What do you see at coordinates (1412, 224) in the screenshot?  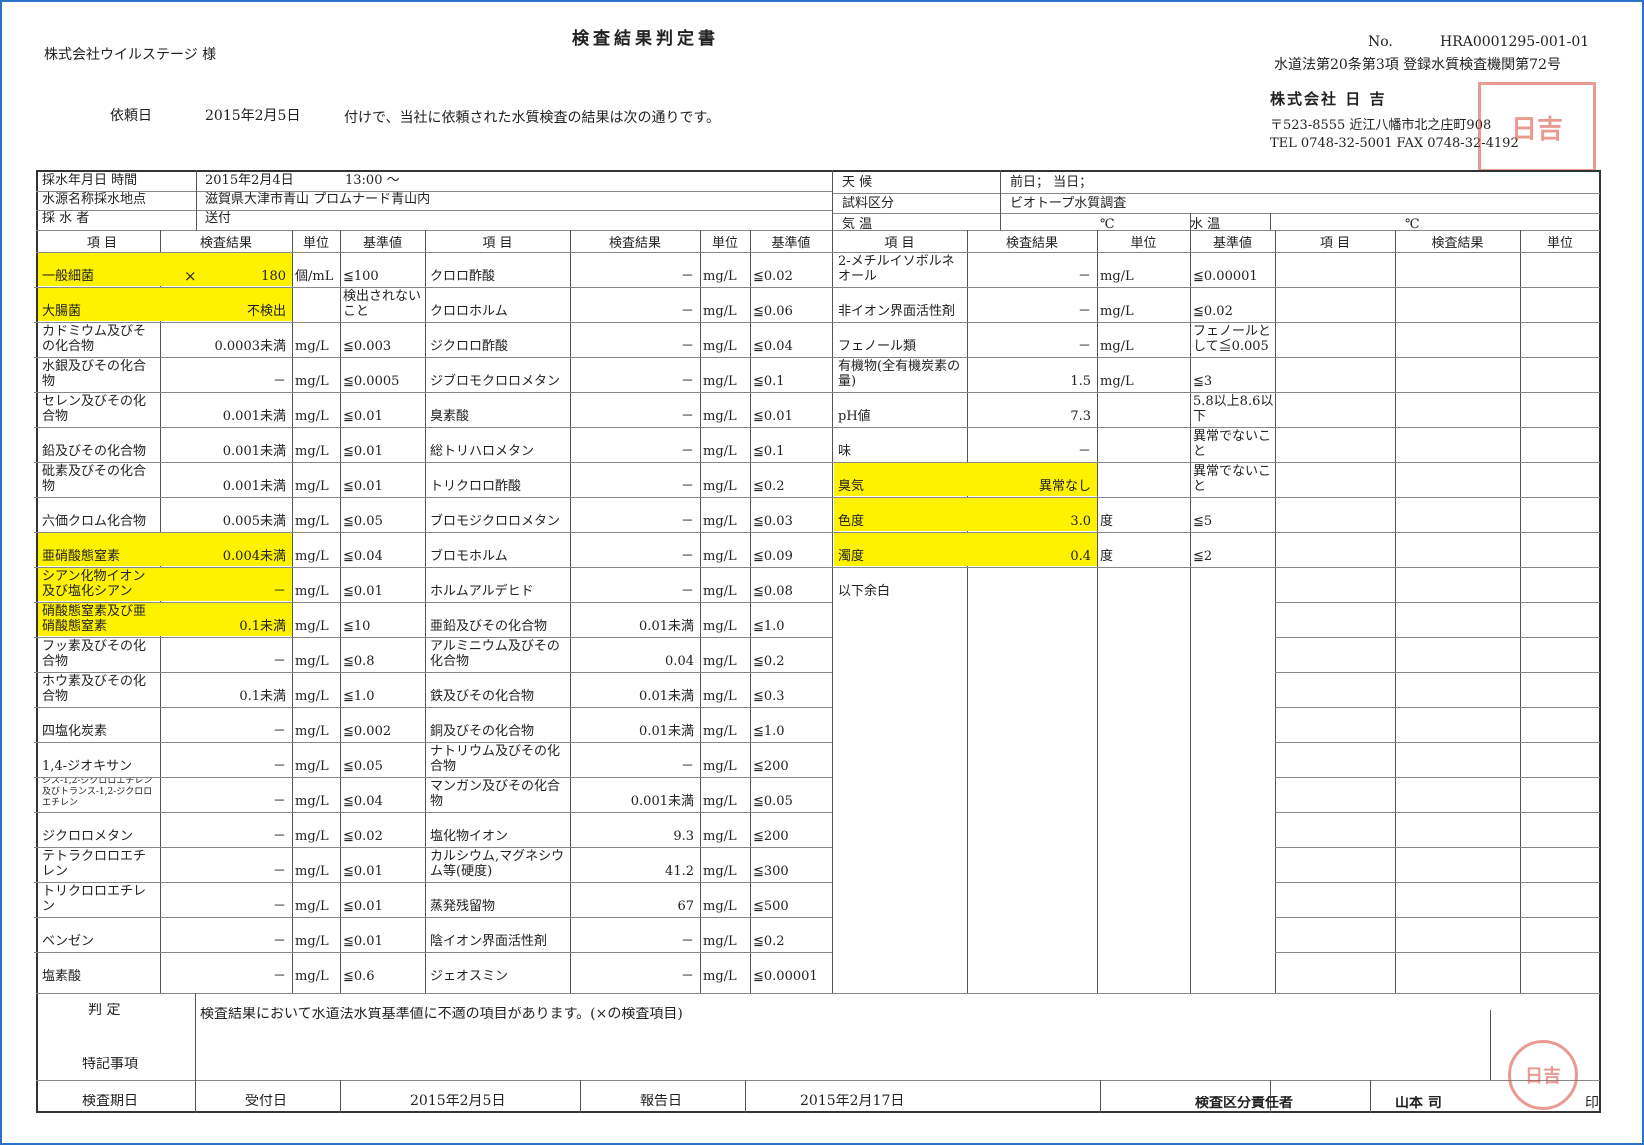 I see `water-temp-unit: ℃` at bounding box center [1412, 224].